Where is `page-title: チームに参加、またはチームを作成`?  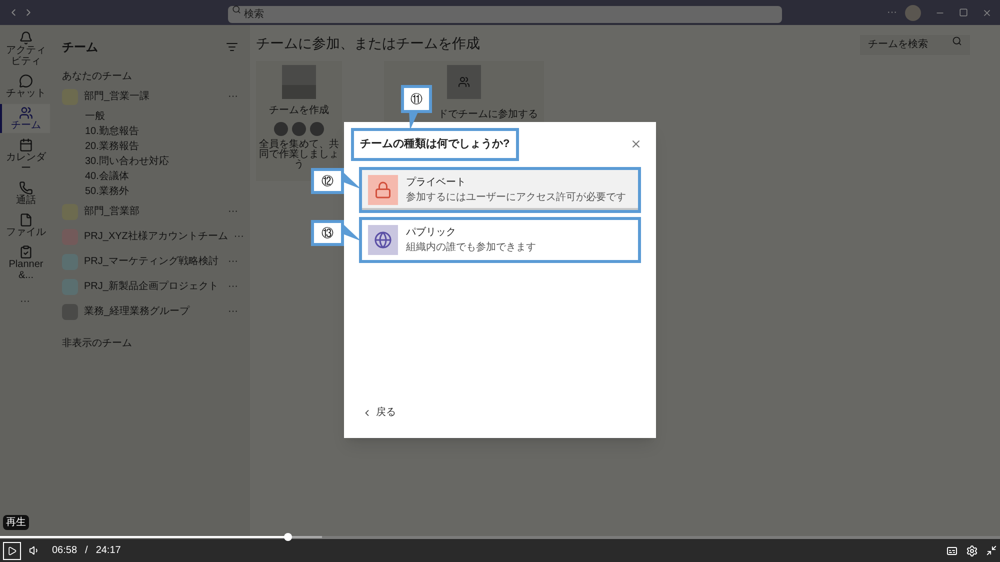 page-title: チームに参加、またはチームを作成 is located at coordinates (368, 43).